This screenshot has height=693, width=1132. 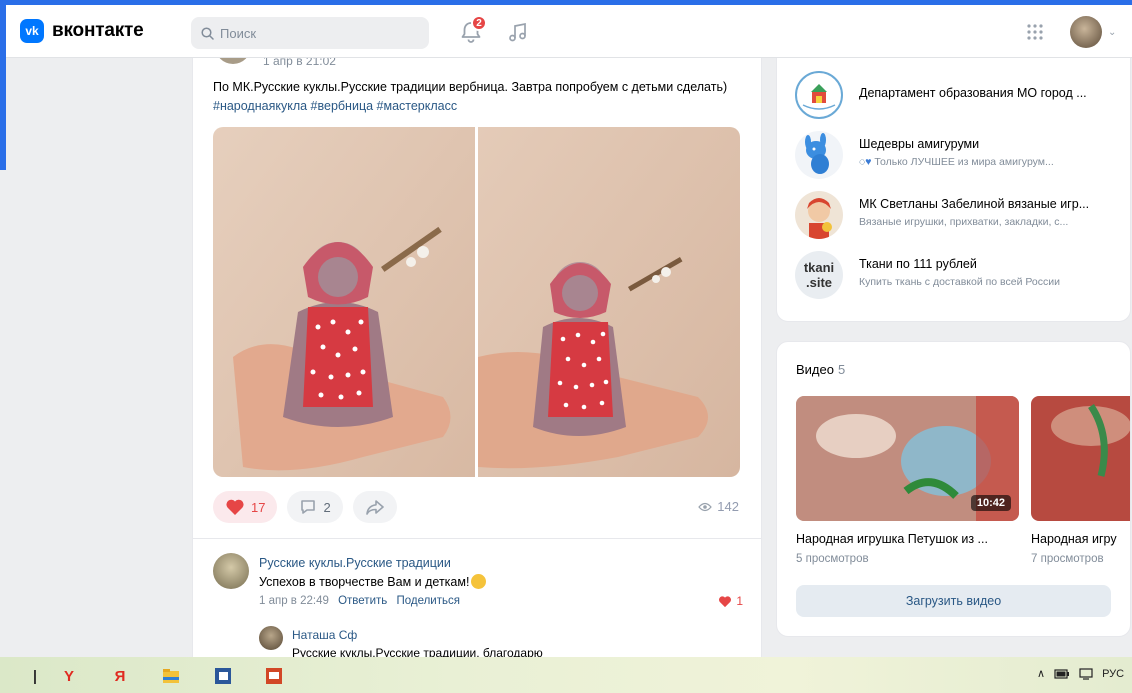 I want to click on divider, so click(x=477, y=538).